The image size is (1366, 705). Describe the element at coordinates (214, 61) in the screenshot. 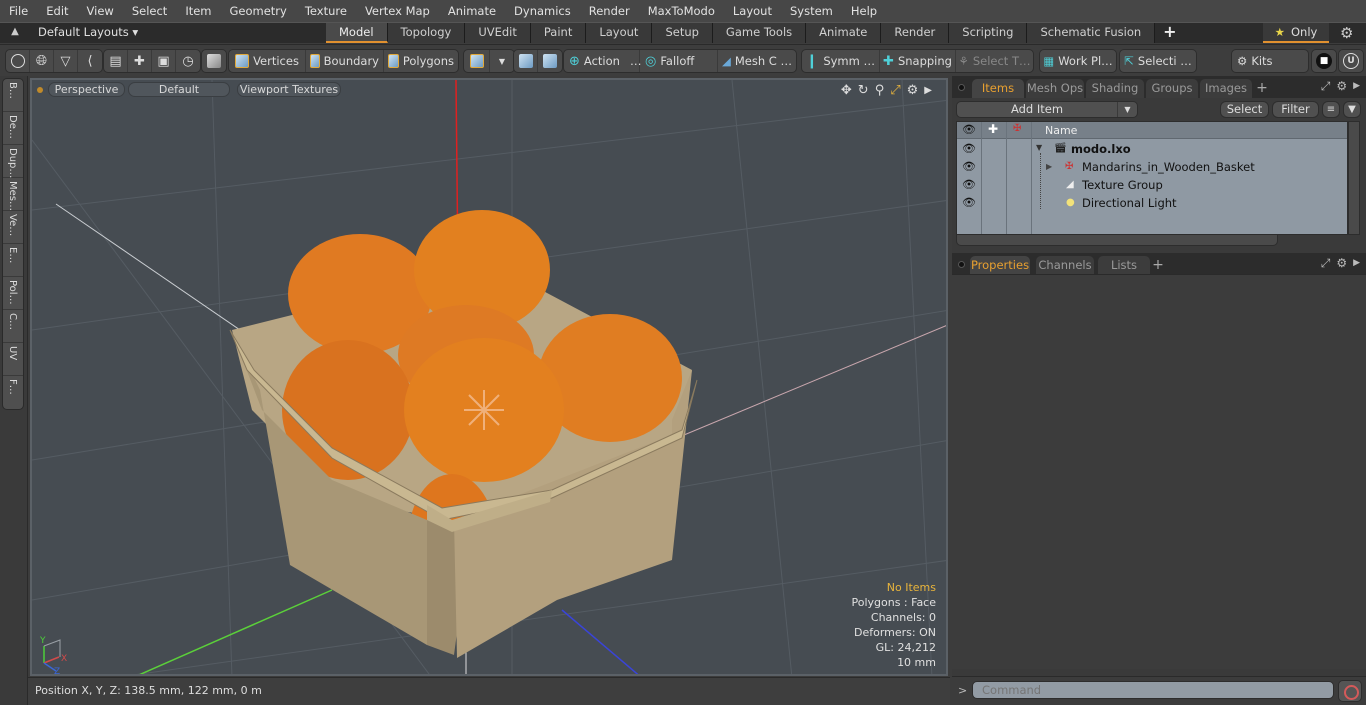

I see `item-mode-button` at that location.